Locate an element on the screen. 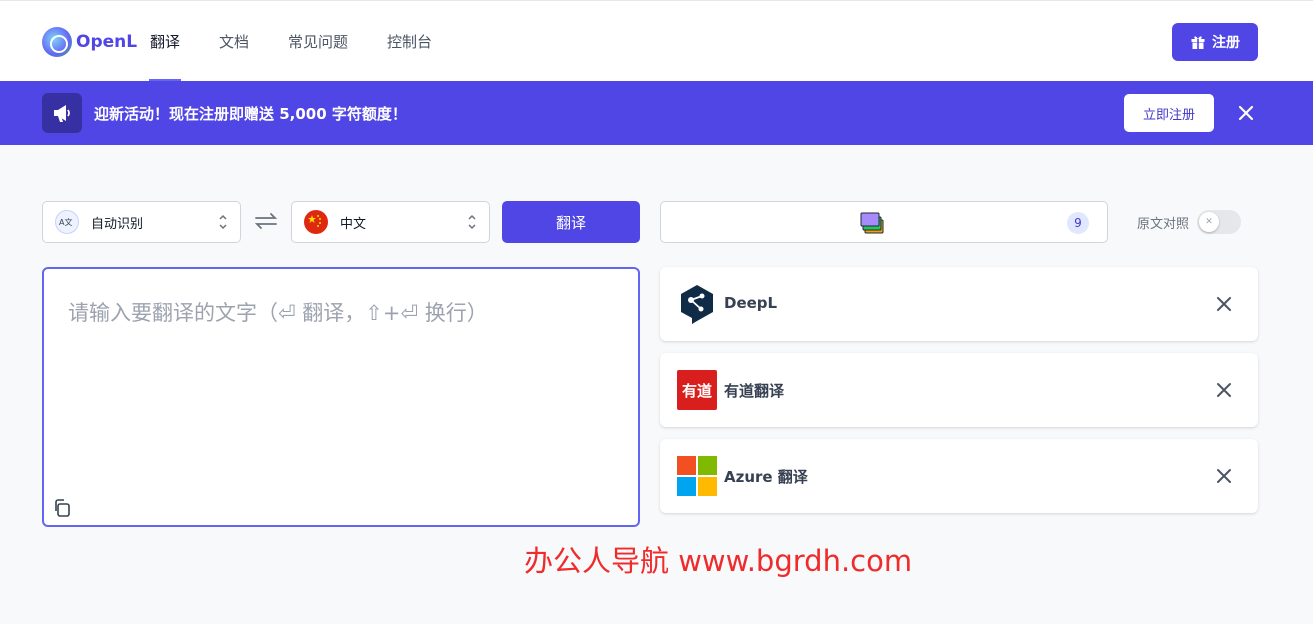 This screenshot has height=624, width=1313. microsoft-logo-icon is located at coordinates (697, 476).